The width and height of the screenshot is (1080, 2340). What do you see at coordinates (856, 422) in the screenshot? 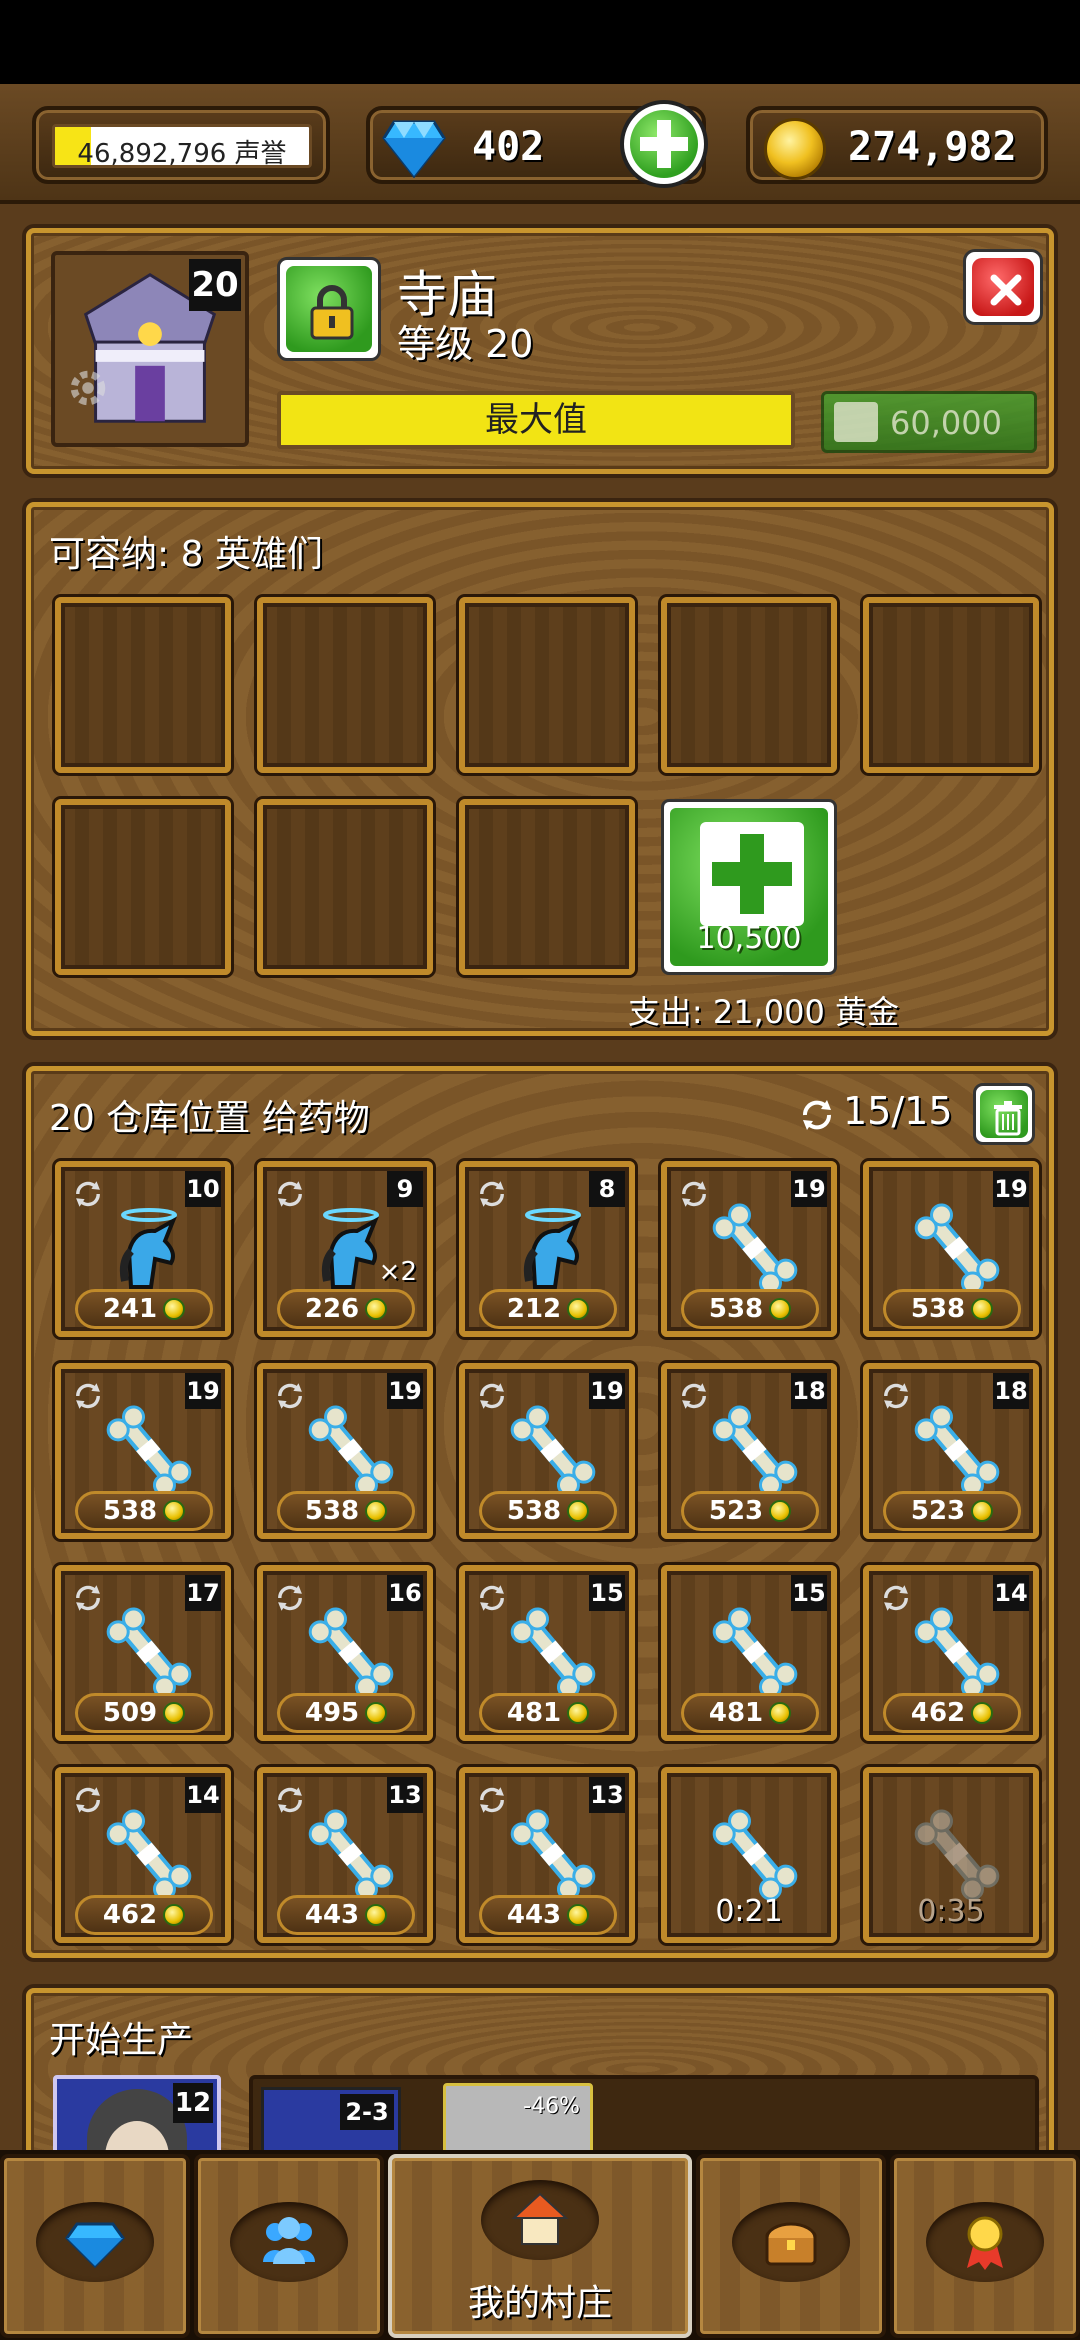
I see `plus-icon` at bounding box center [856, 422].